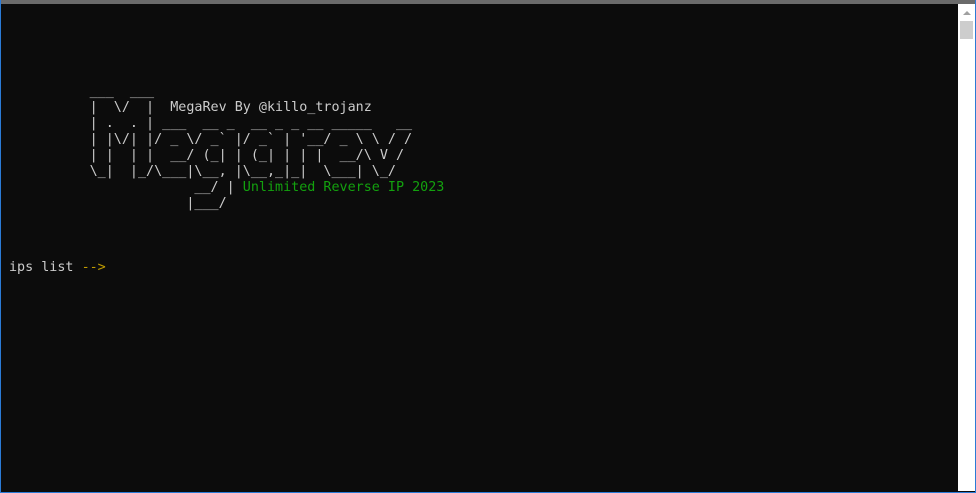 Image resolution: width=976 pixels, height=493 pixels. What do you see at coordinates (481, 204) in the screenshot?
I see `banner-line: |___/` at bounding box center [481, 204].